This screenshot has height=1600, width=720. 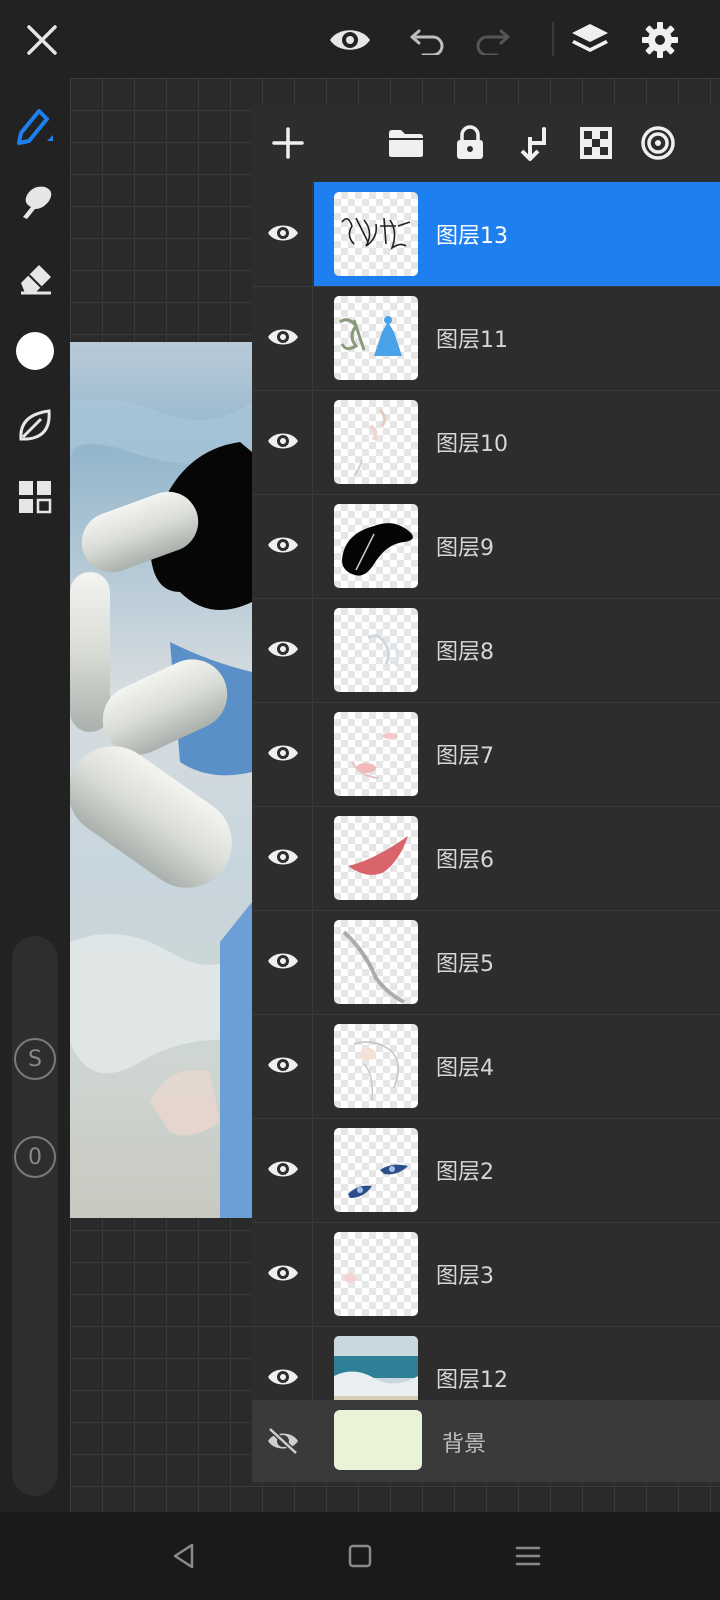 I want to click on background-color-thumbnail, so click(x=378, y=1440).